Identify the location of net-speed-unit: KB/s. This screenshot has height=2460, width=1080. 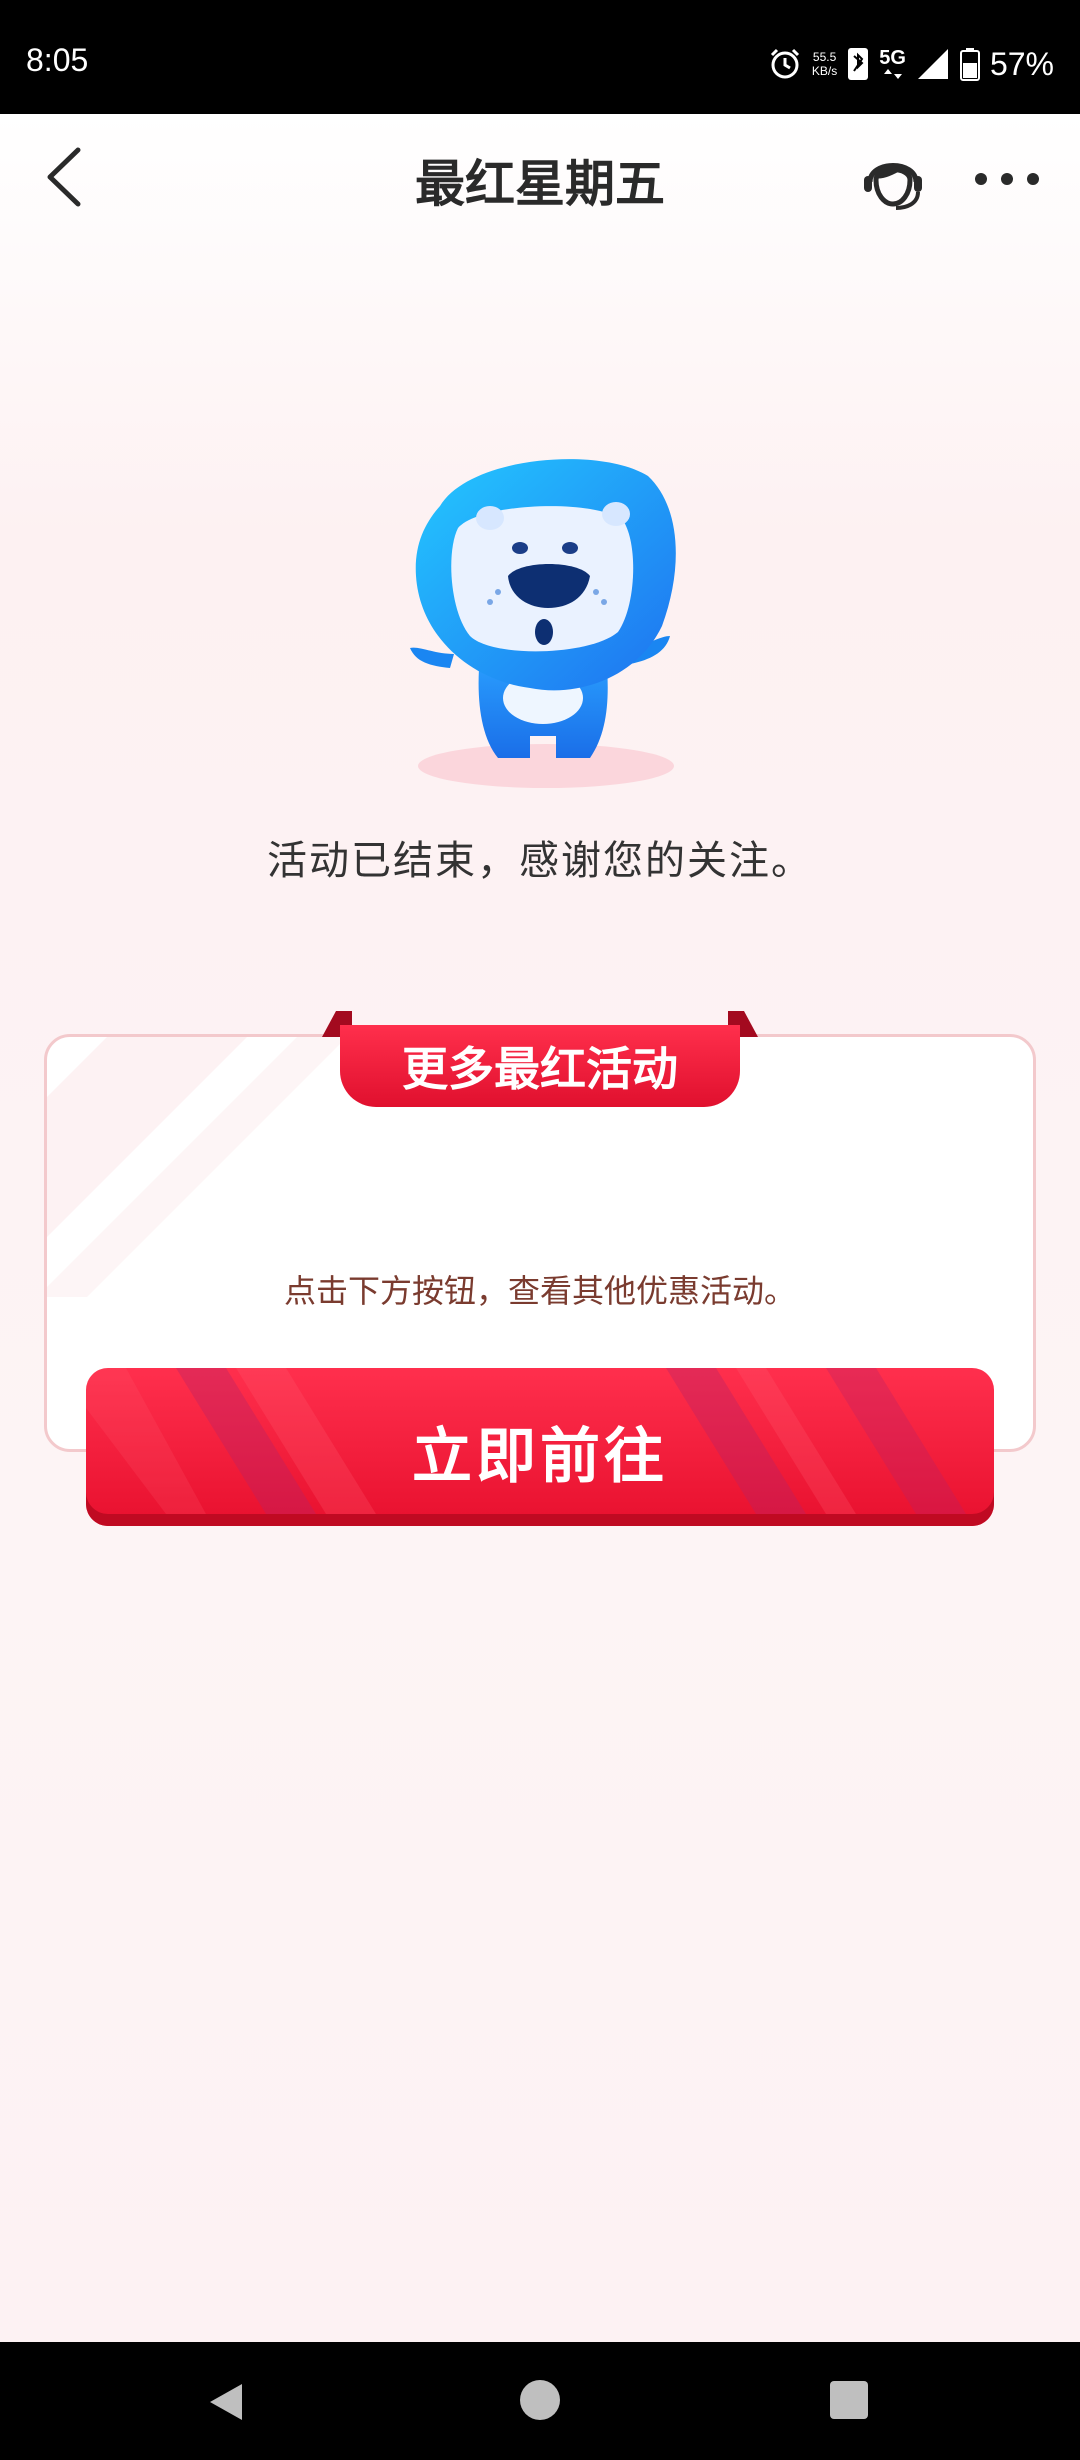
(824, 71).